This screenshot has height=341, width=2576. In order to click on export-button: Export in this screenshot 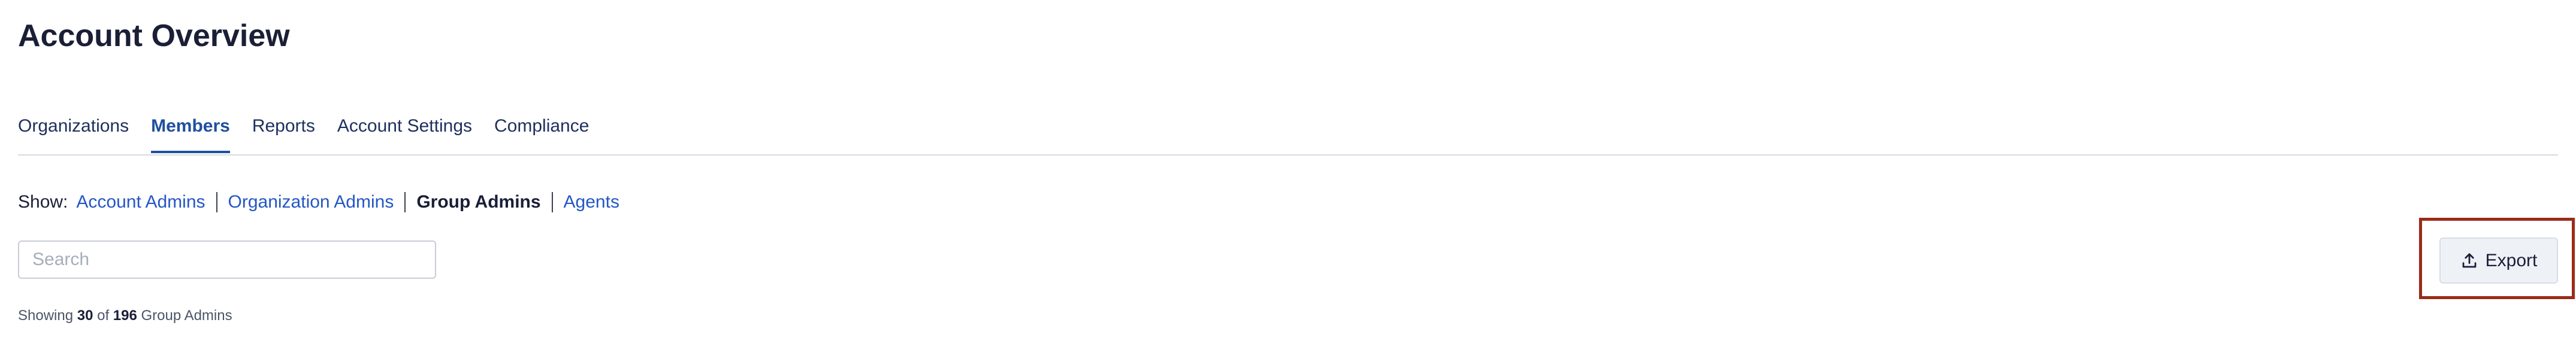, I will do `click(2498, 261)`.